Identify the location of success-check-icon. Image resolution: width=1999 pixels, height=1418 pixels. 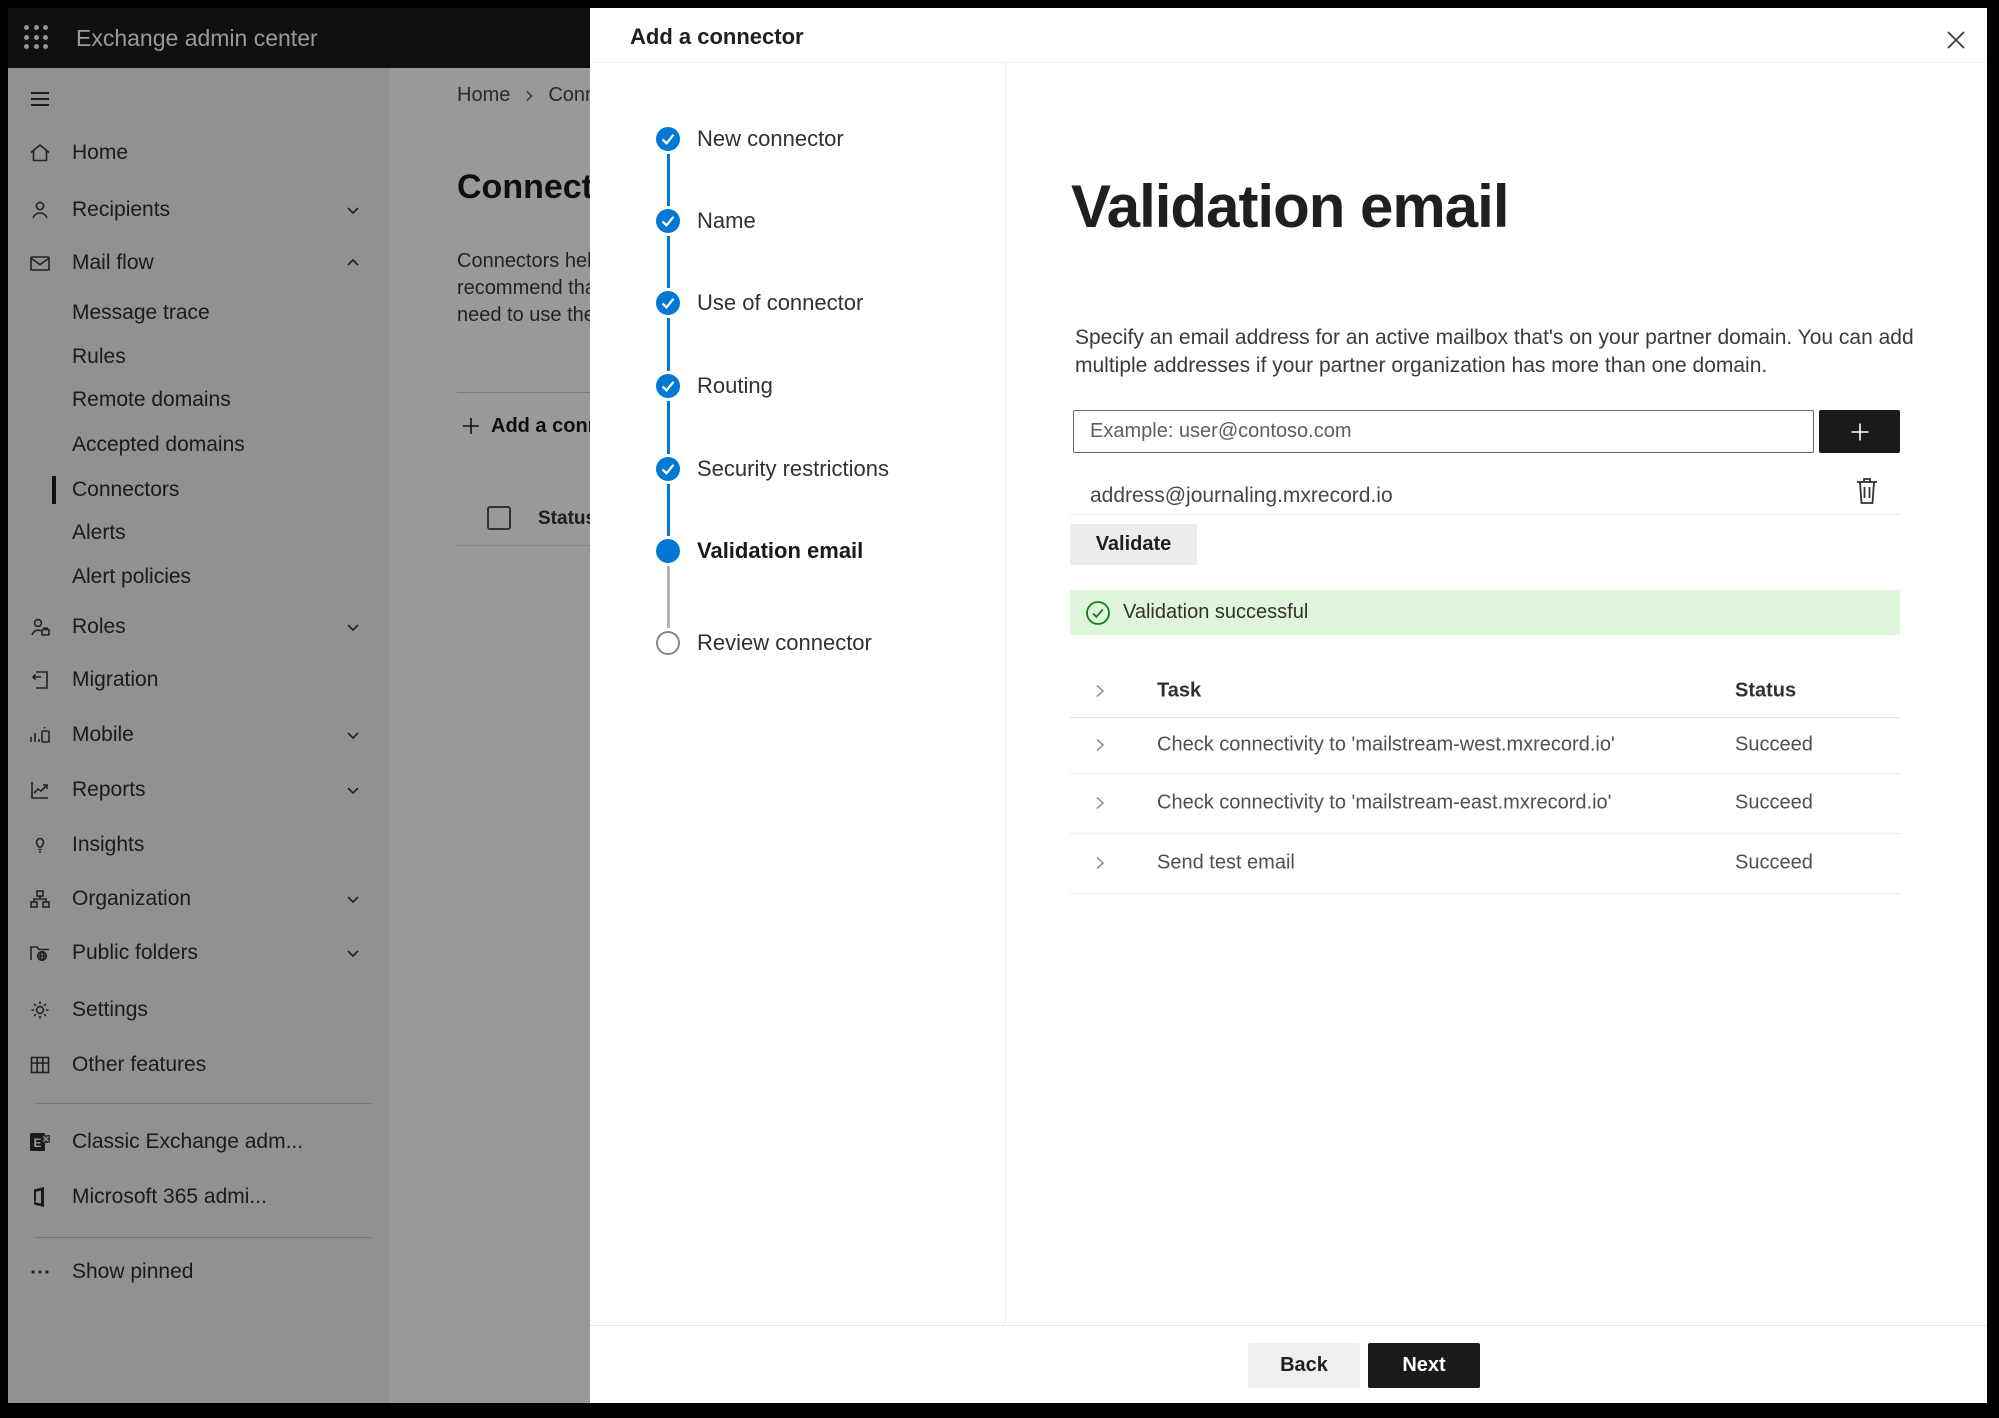
(1098, 613).